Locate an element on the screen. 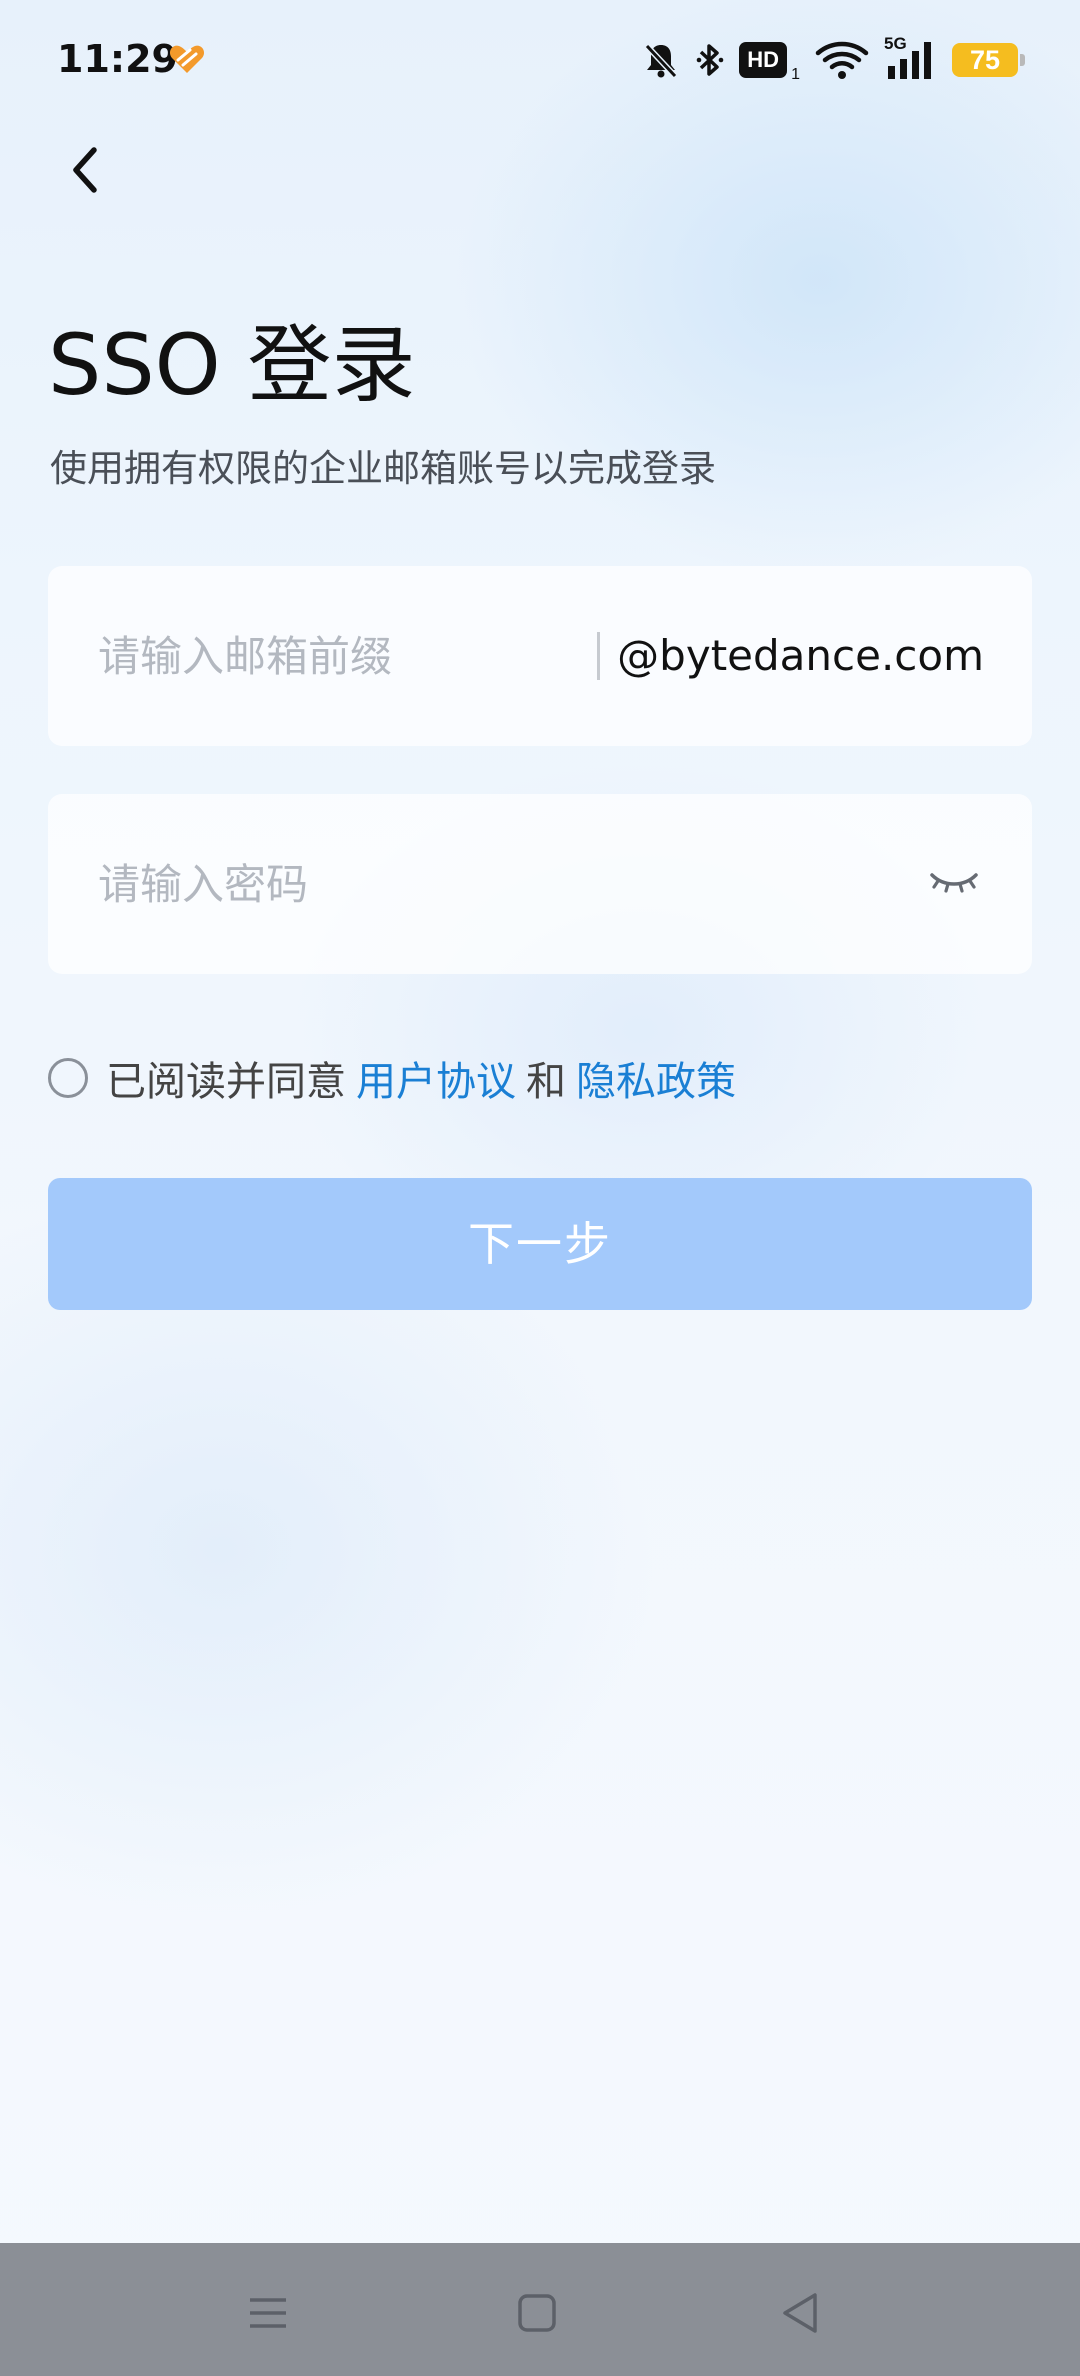 This screenshot has height=2376, width=1080. agreement-row: 已阅读并同意 用户协议 和 隐私政策 is located at coordinates (397, 1078).